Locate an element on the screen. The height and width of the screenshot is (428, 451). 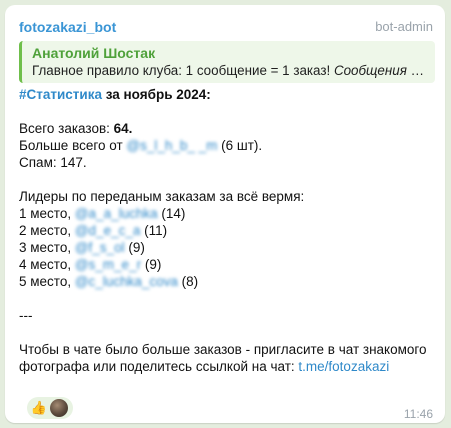
leader-mention-link: @c_luchka_cova is located at coordinates (126, 281).